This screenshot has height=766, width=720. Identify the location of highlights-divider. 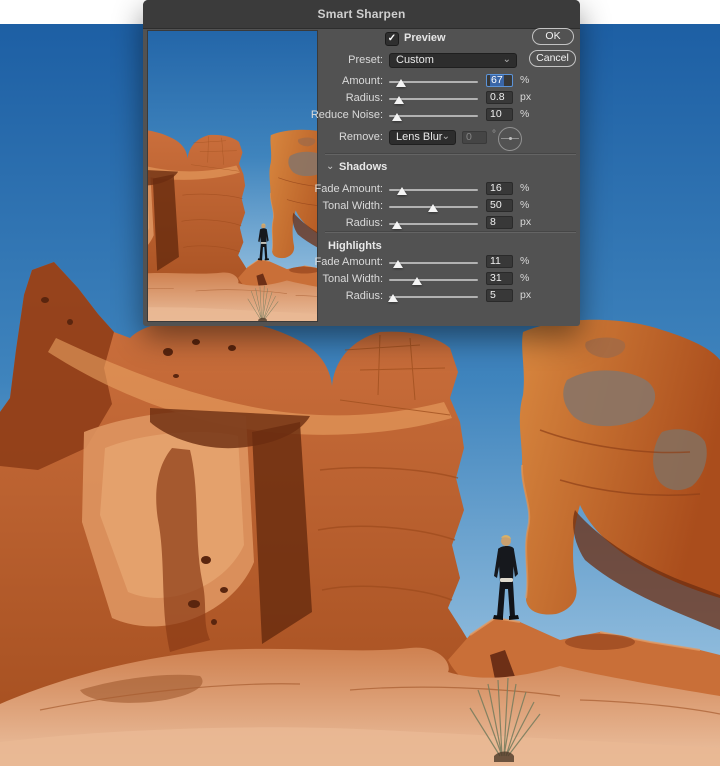
(450, 232).